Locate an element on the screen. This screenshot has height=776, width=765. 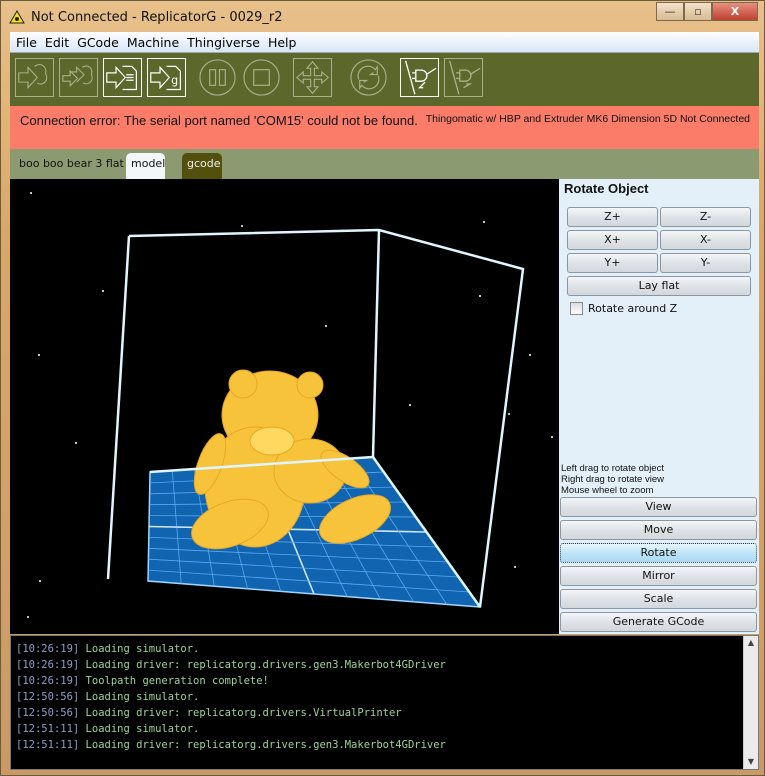
build-to-file-button is located at coordinates (122, 77).